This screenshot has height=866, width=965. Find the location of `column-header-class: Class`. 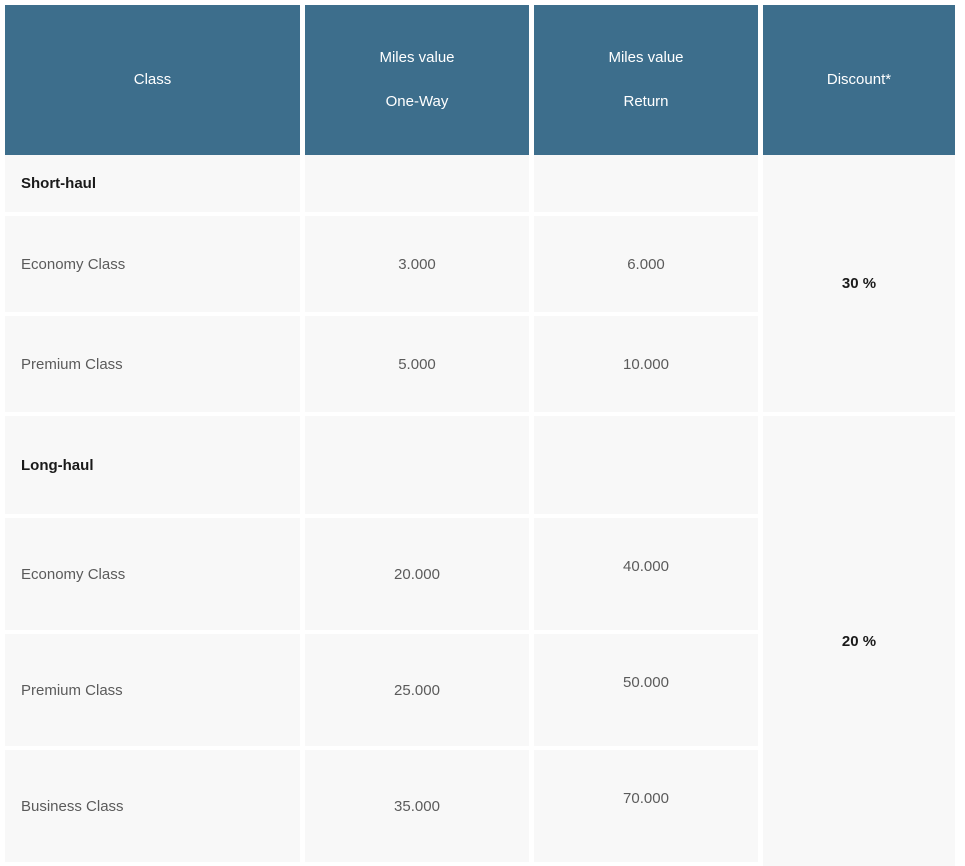

column-header-class: Class is located at coordinates (155, 80).